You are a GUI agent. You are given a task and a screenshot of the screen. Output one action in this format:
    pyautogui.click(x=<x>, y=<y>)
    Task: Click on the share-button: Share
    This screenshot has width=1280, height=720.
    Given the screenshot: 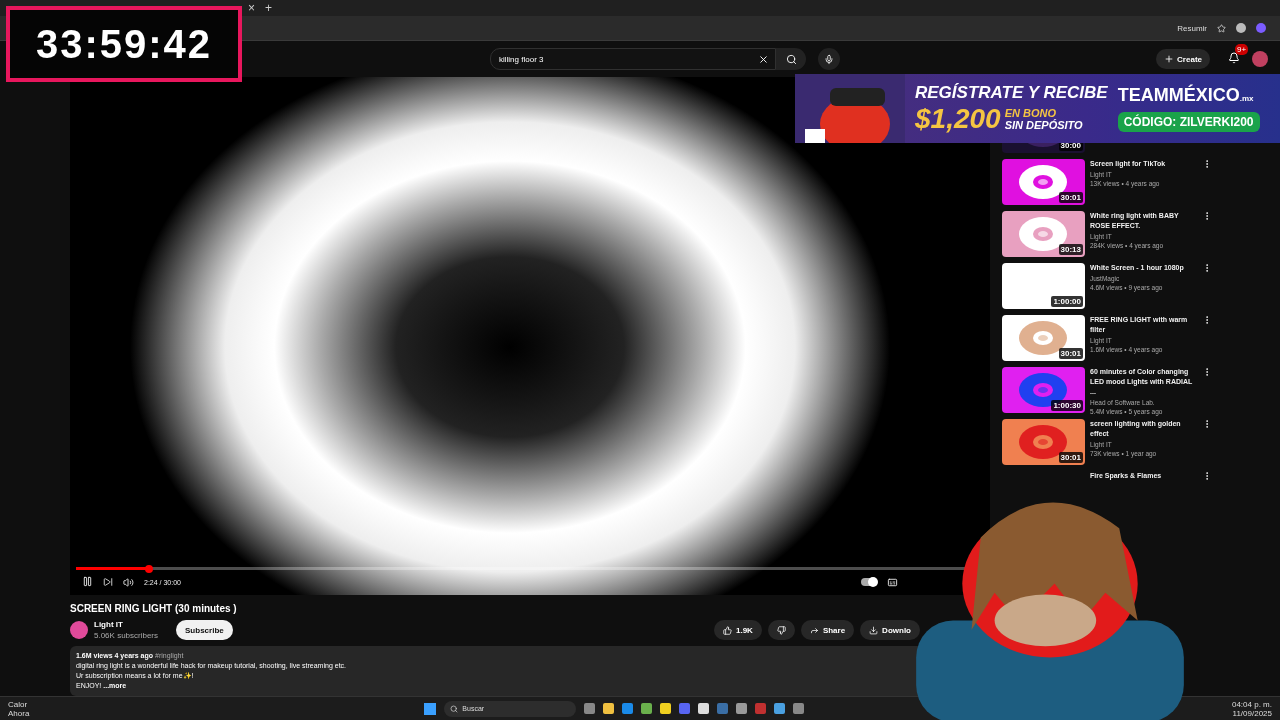 What is the action you would take?
    pyautogui.click(x=827, y=630)
    